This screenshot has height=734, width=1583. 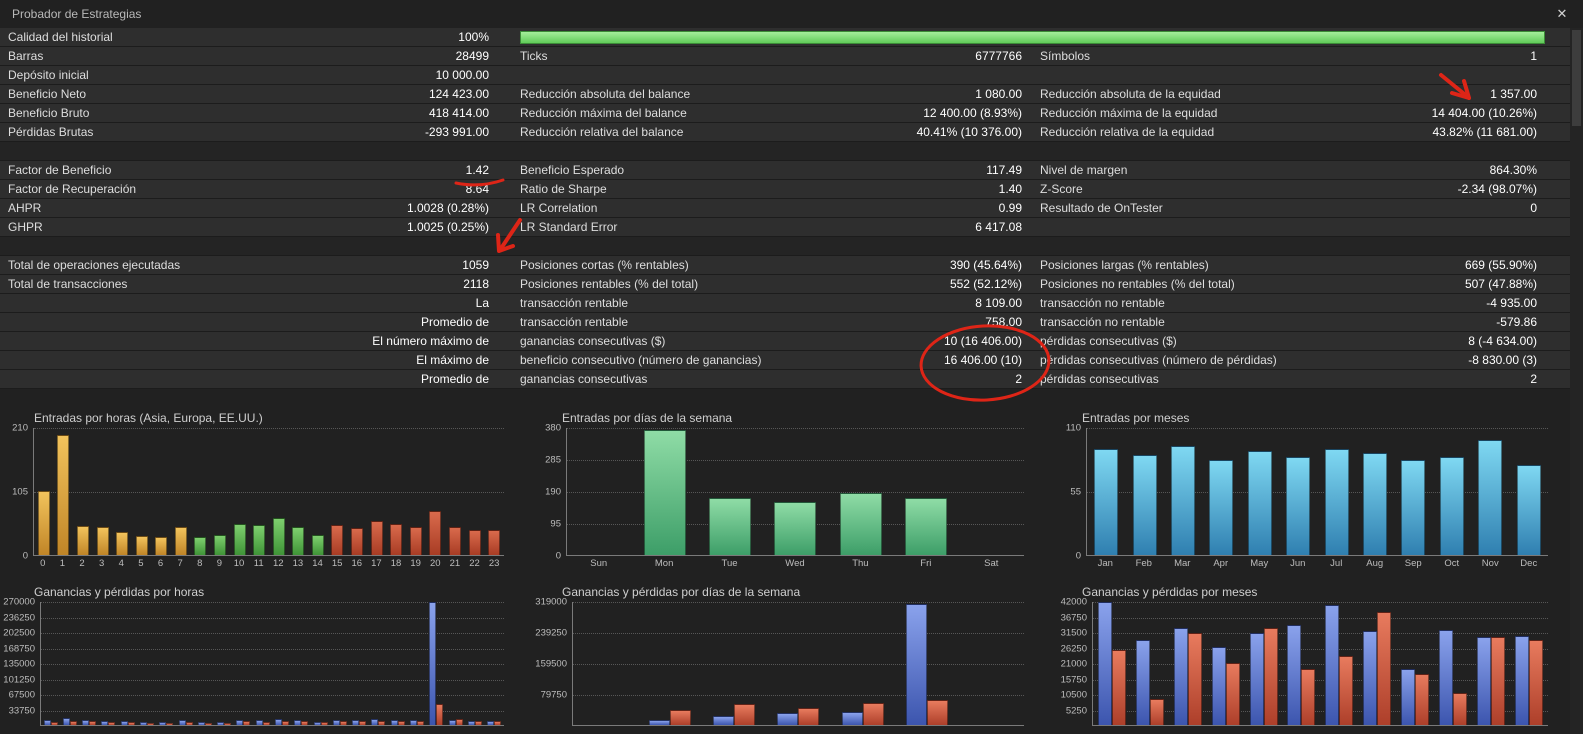 I want to click on stat-value: 16 406.00 (10), so click(x=982, y=360).